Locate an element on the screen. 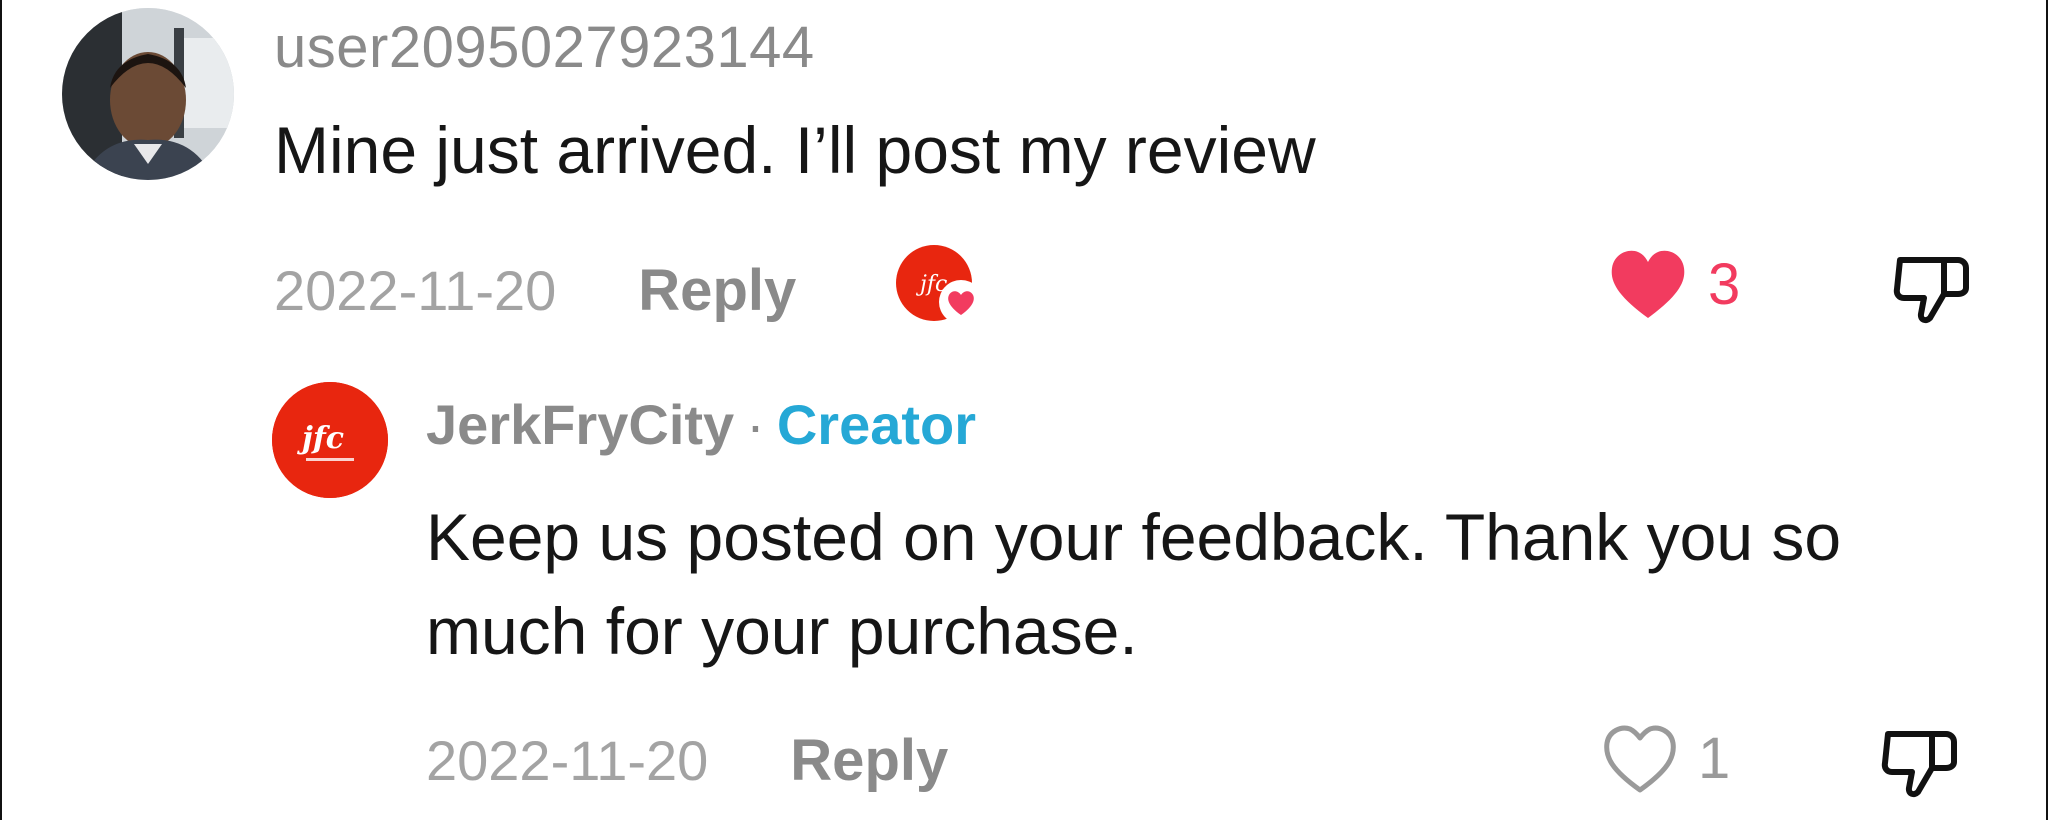  like-count: 3 is located at coordinates (1724, 284).